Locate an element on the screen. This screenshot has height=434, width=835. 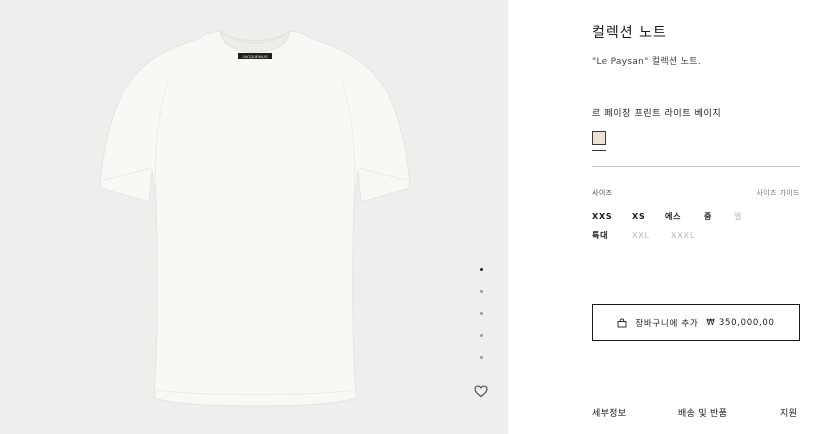
size-option-xxl: XXL is located at coordinates (651, 235).